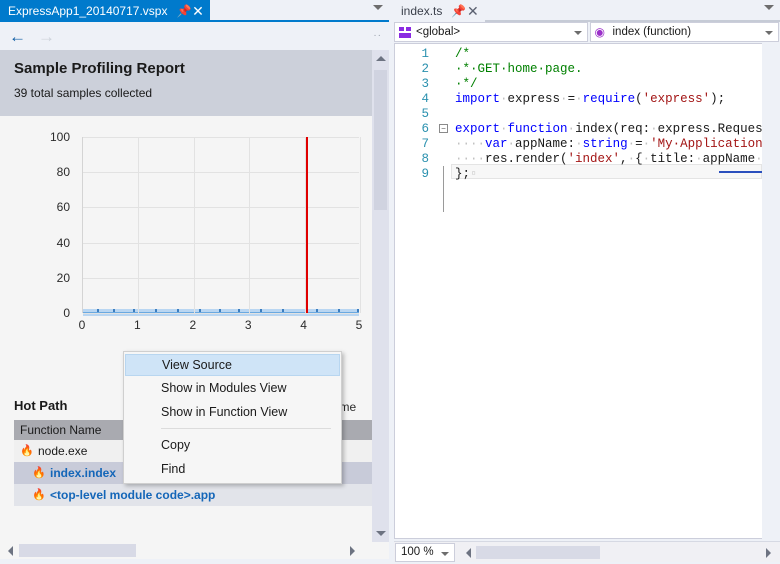  I want to click on report-subtitle: 39 total samples collected, so click(83, 93).